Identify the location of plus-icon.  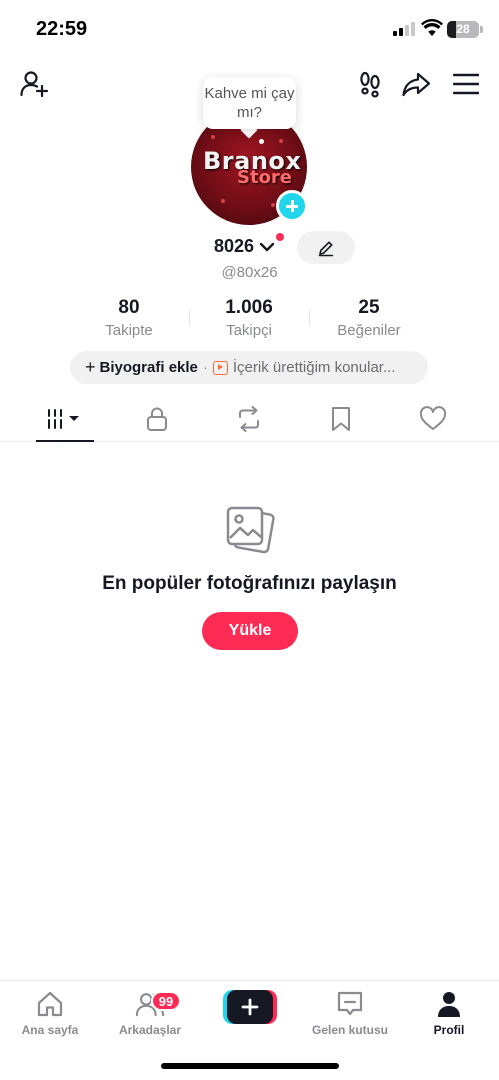
(250, 1007).